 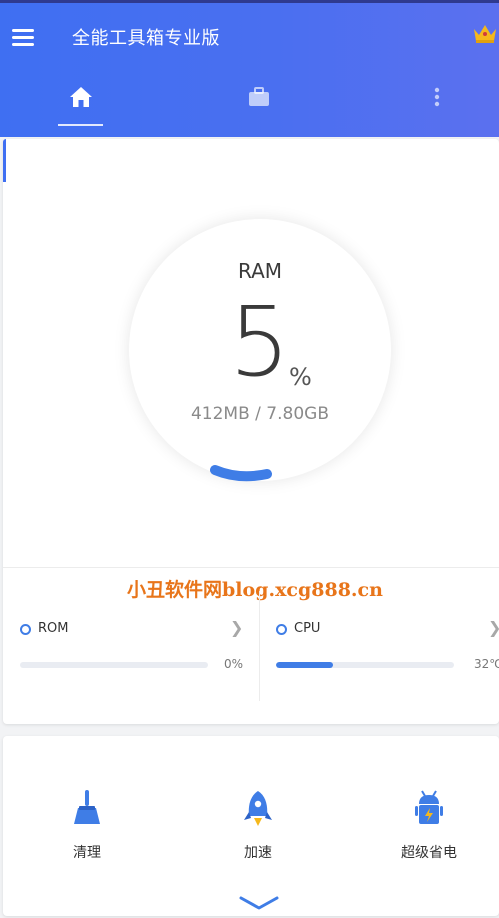 I want to click on broom-icon, so click(x=87, y=807).